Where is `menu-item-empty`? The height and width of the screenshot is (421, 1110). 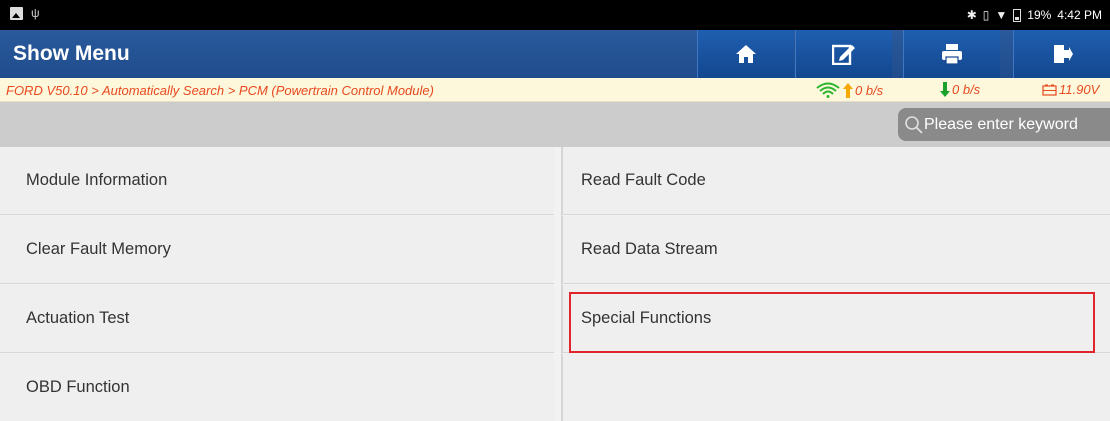 menu-item-empty is located at coordinates (836, 387).